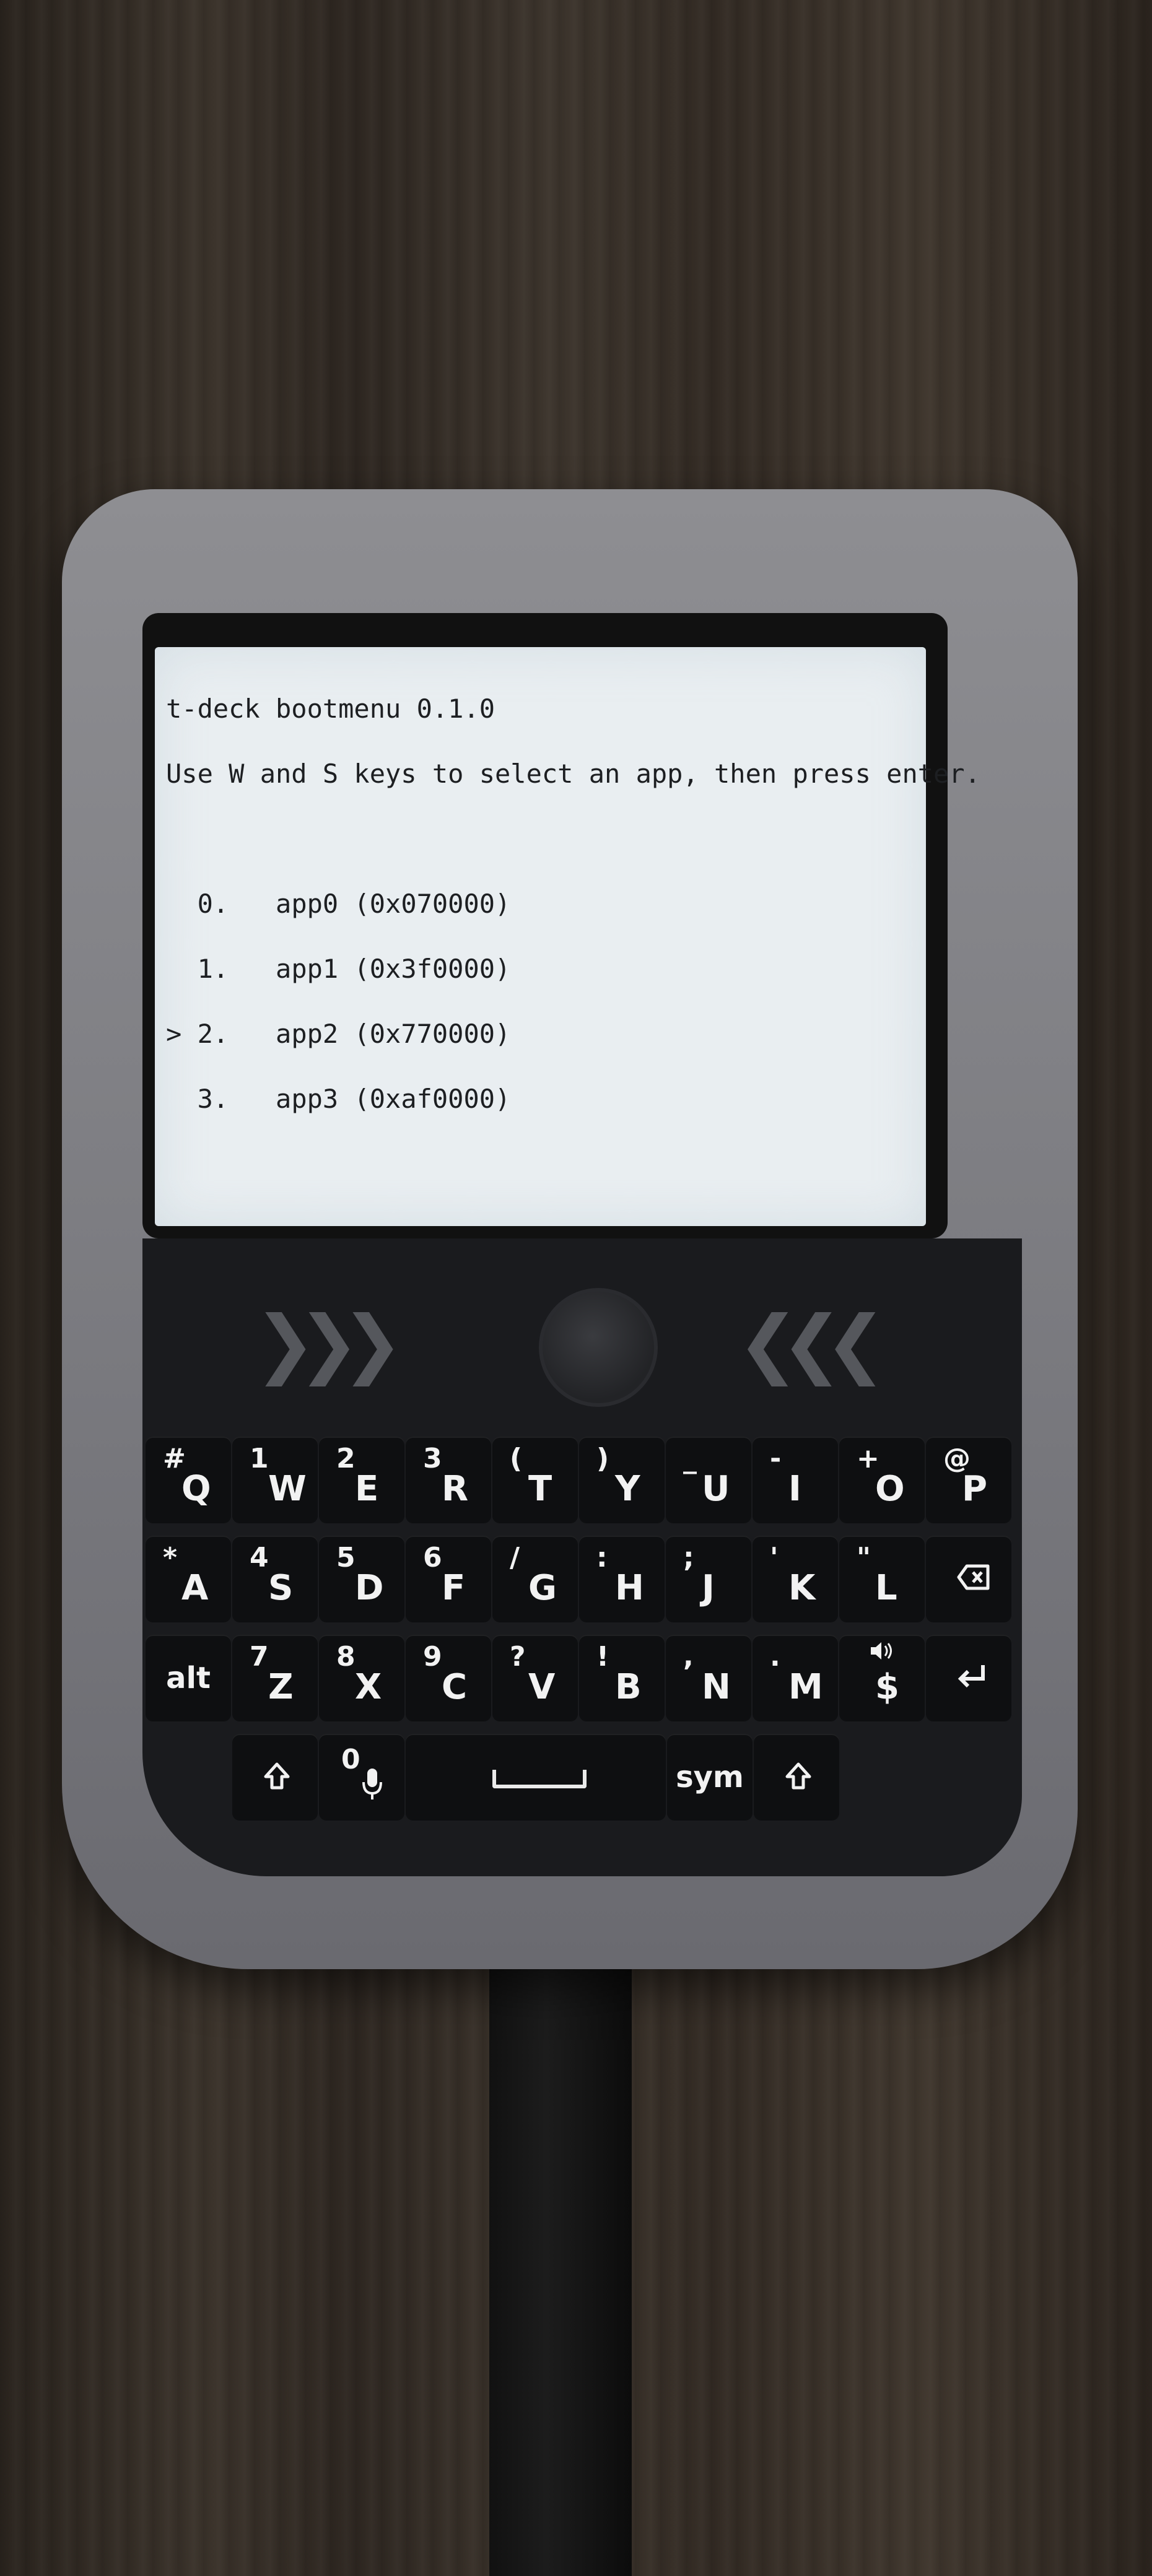 This screenshot has height=2576, width=1152. Describe the element at coordinates (881, 1651) in the screenshot. I see `speaker-icon` at that location.